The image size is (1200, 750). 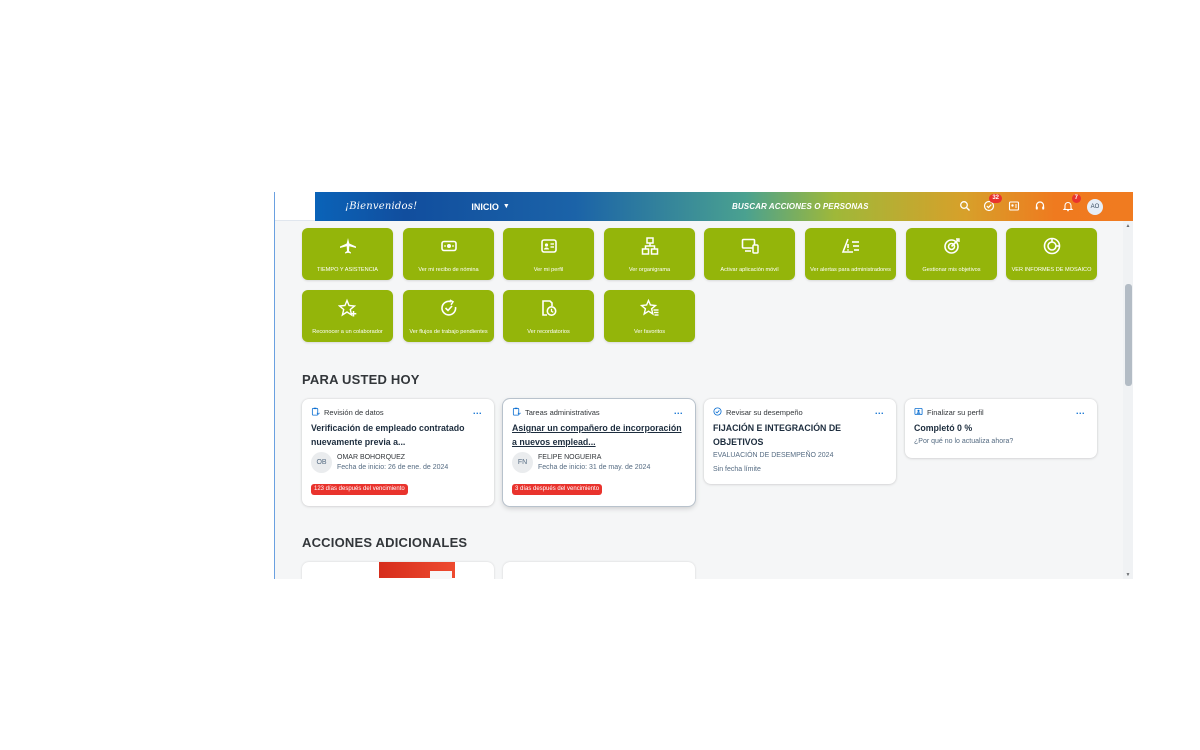 I want to click on tile-time-attendance: TIEMPO Y ASISTENCIA, so click(x=347, y=254).